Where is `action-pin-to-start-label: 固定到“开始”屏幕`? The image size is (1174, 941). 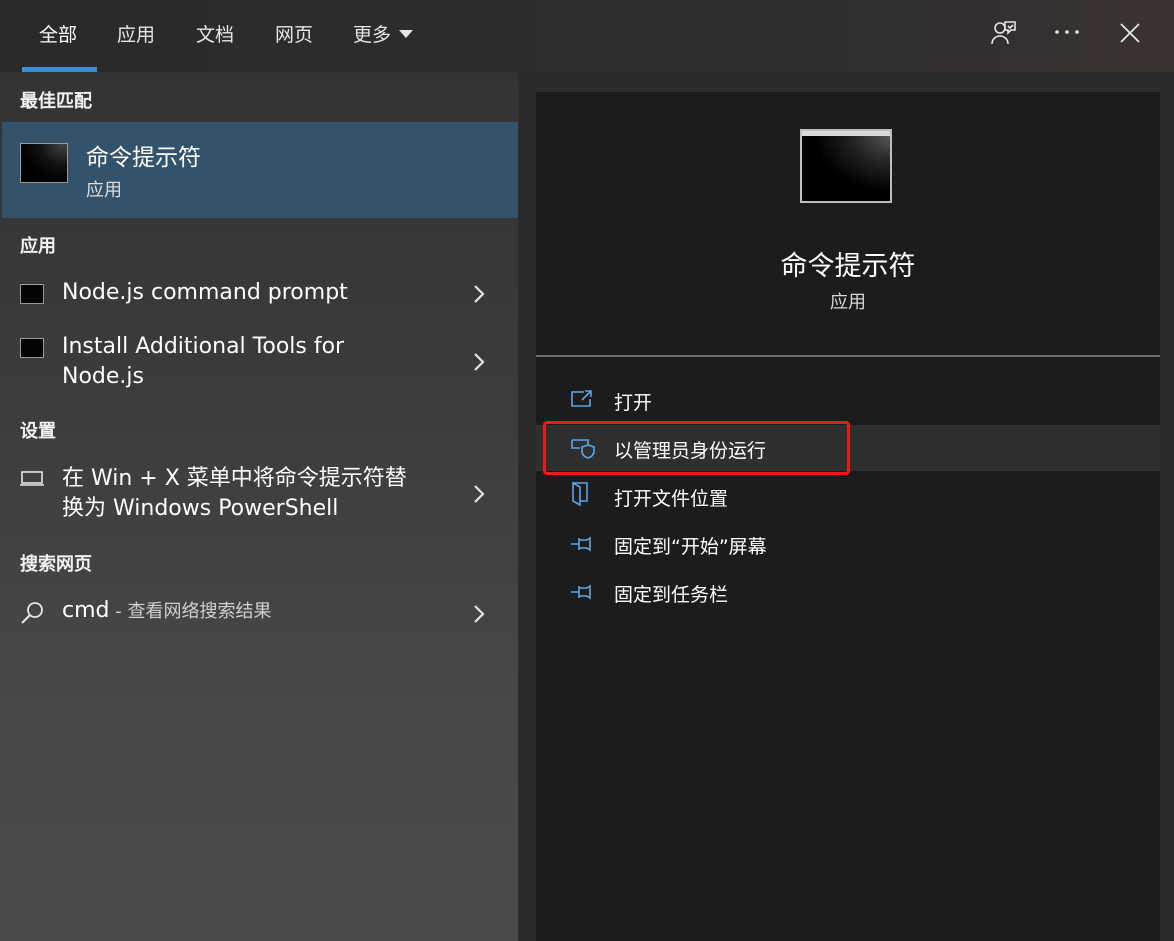 action-pin-to-start-label: 固定到“开始”屏幕 is located at coordinates (690, 547).